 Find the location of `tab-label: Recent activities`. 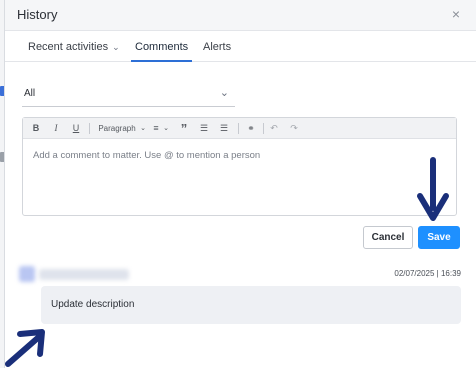

tab-label: Recent activities is located at coordinates (68, 47).